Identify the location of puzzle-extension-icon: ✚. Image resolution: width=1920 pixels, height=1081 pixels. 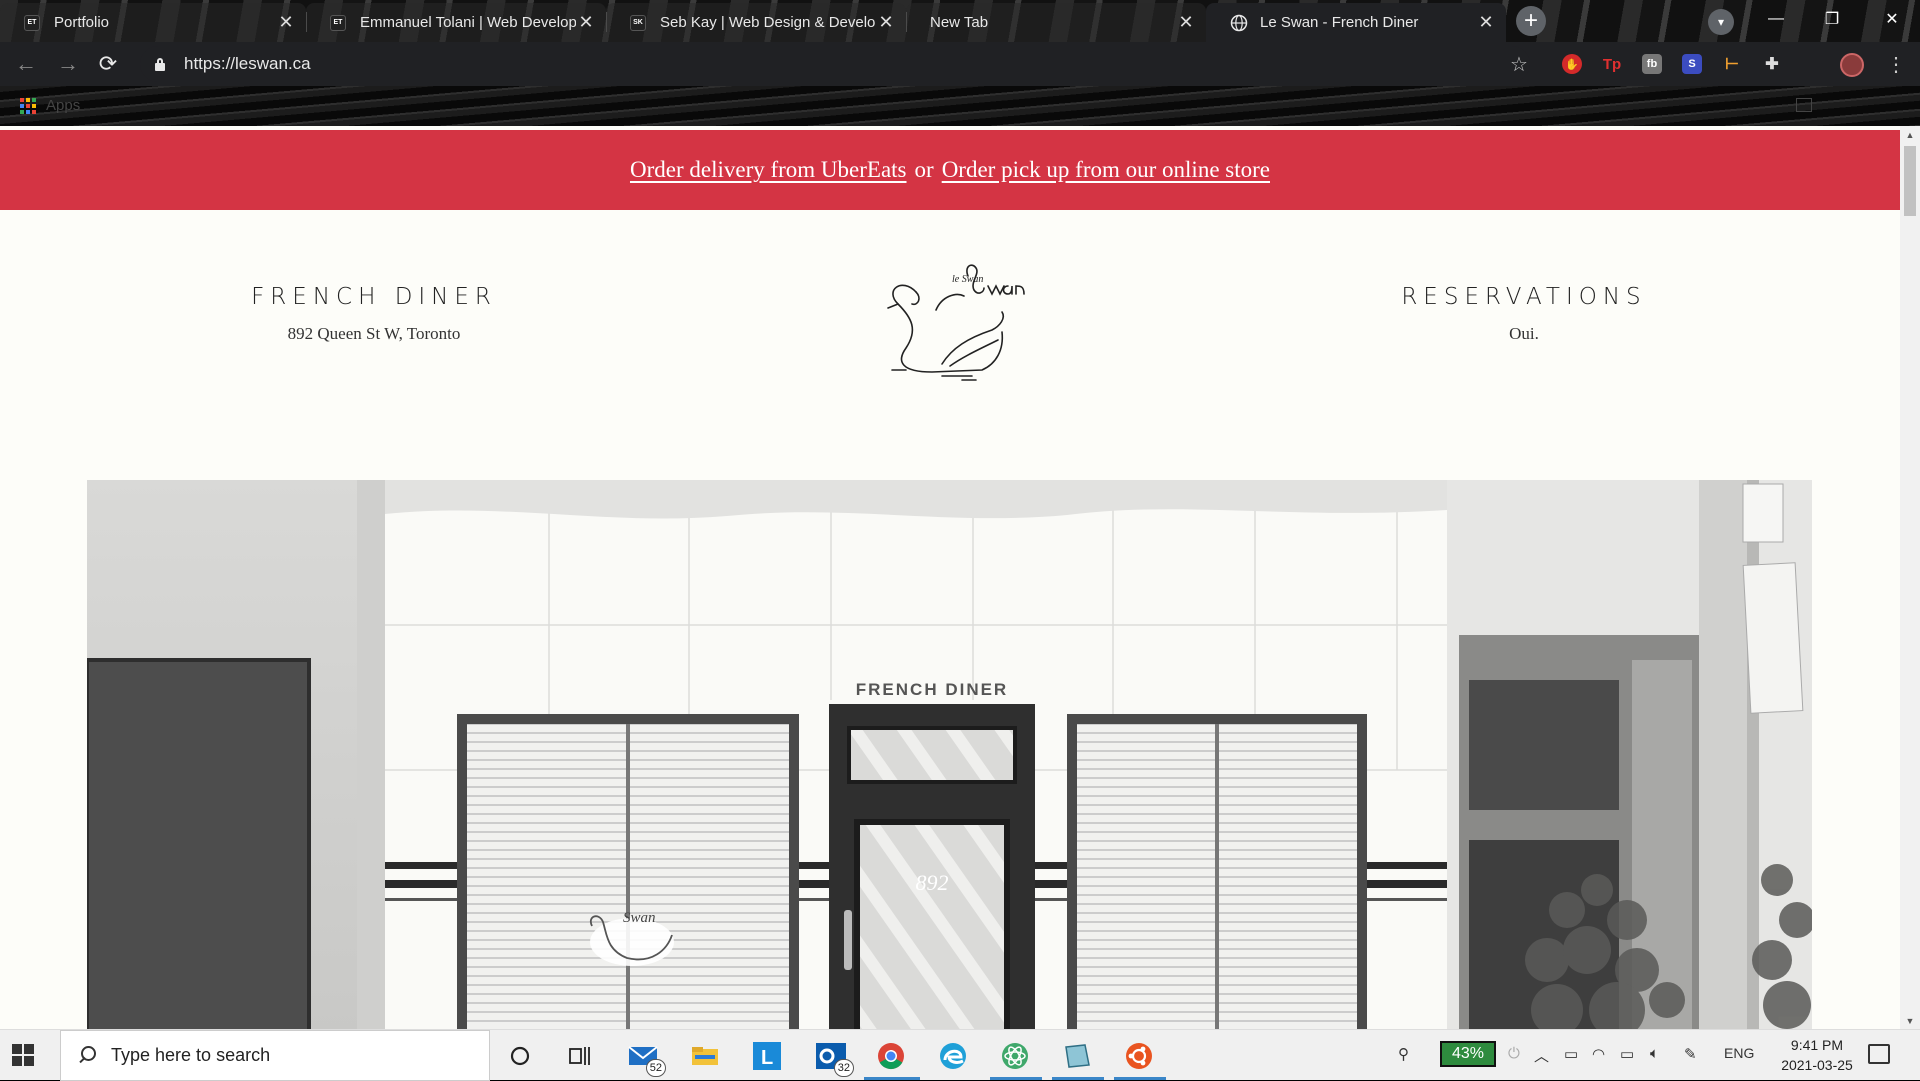
(1772, 64).